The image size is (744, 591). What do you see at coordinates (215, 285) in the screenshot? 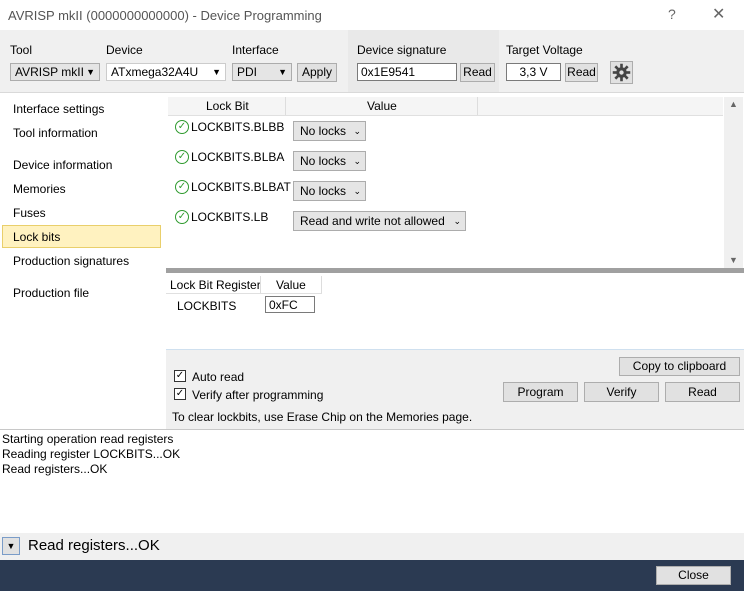
I see `col-register: Lock Bit Register` at bounding box center [215, 285].